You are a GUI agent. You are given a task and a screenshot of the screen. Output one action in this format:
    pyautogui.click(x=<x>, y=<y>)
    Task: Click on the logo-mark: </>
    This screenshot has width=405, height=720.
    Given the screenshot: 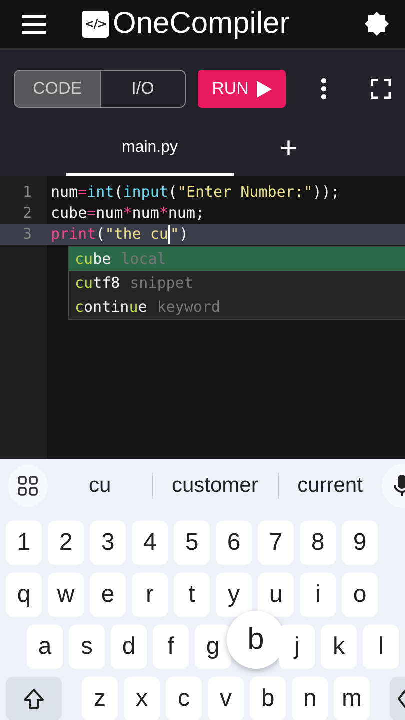 What is the action you would take?
    pyautogui.click(x=95, y=24)
    